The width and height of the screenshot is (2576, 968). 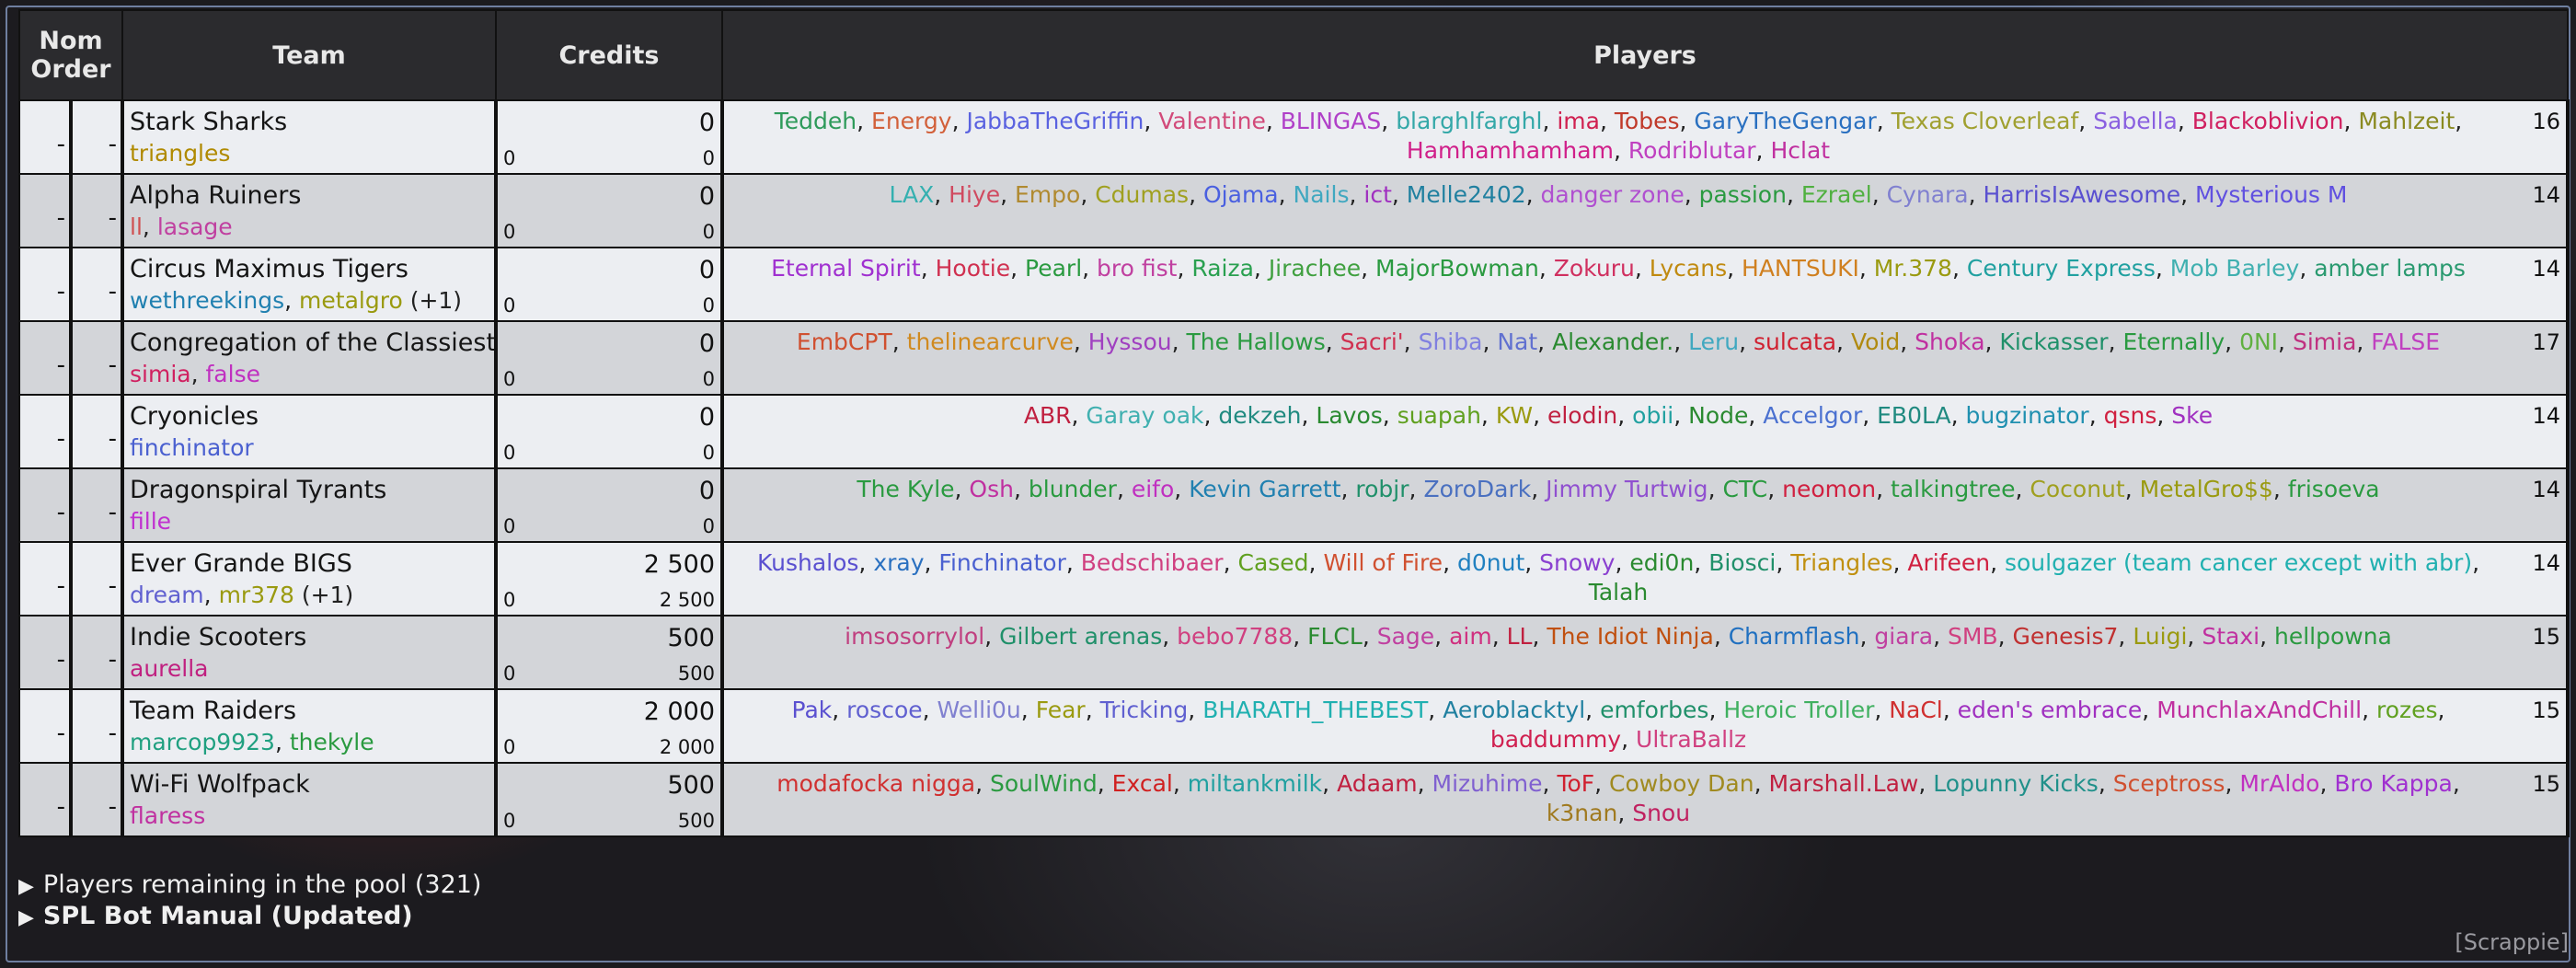 I want to click on player-name: robjr, so click(x=1382, y=489).